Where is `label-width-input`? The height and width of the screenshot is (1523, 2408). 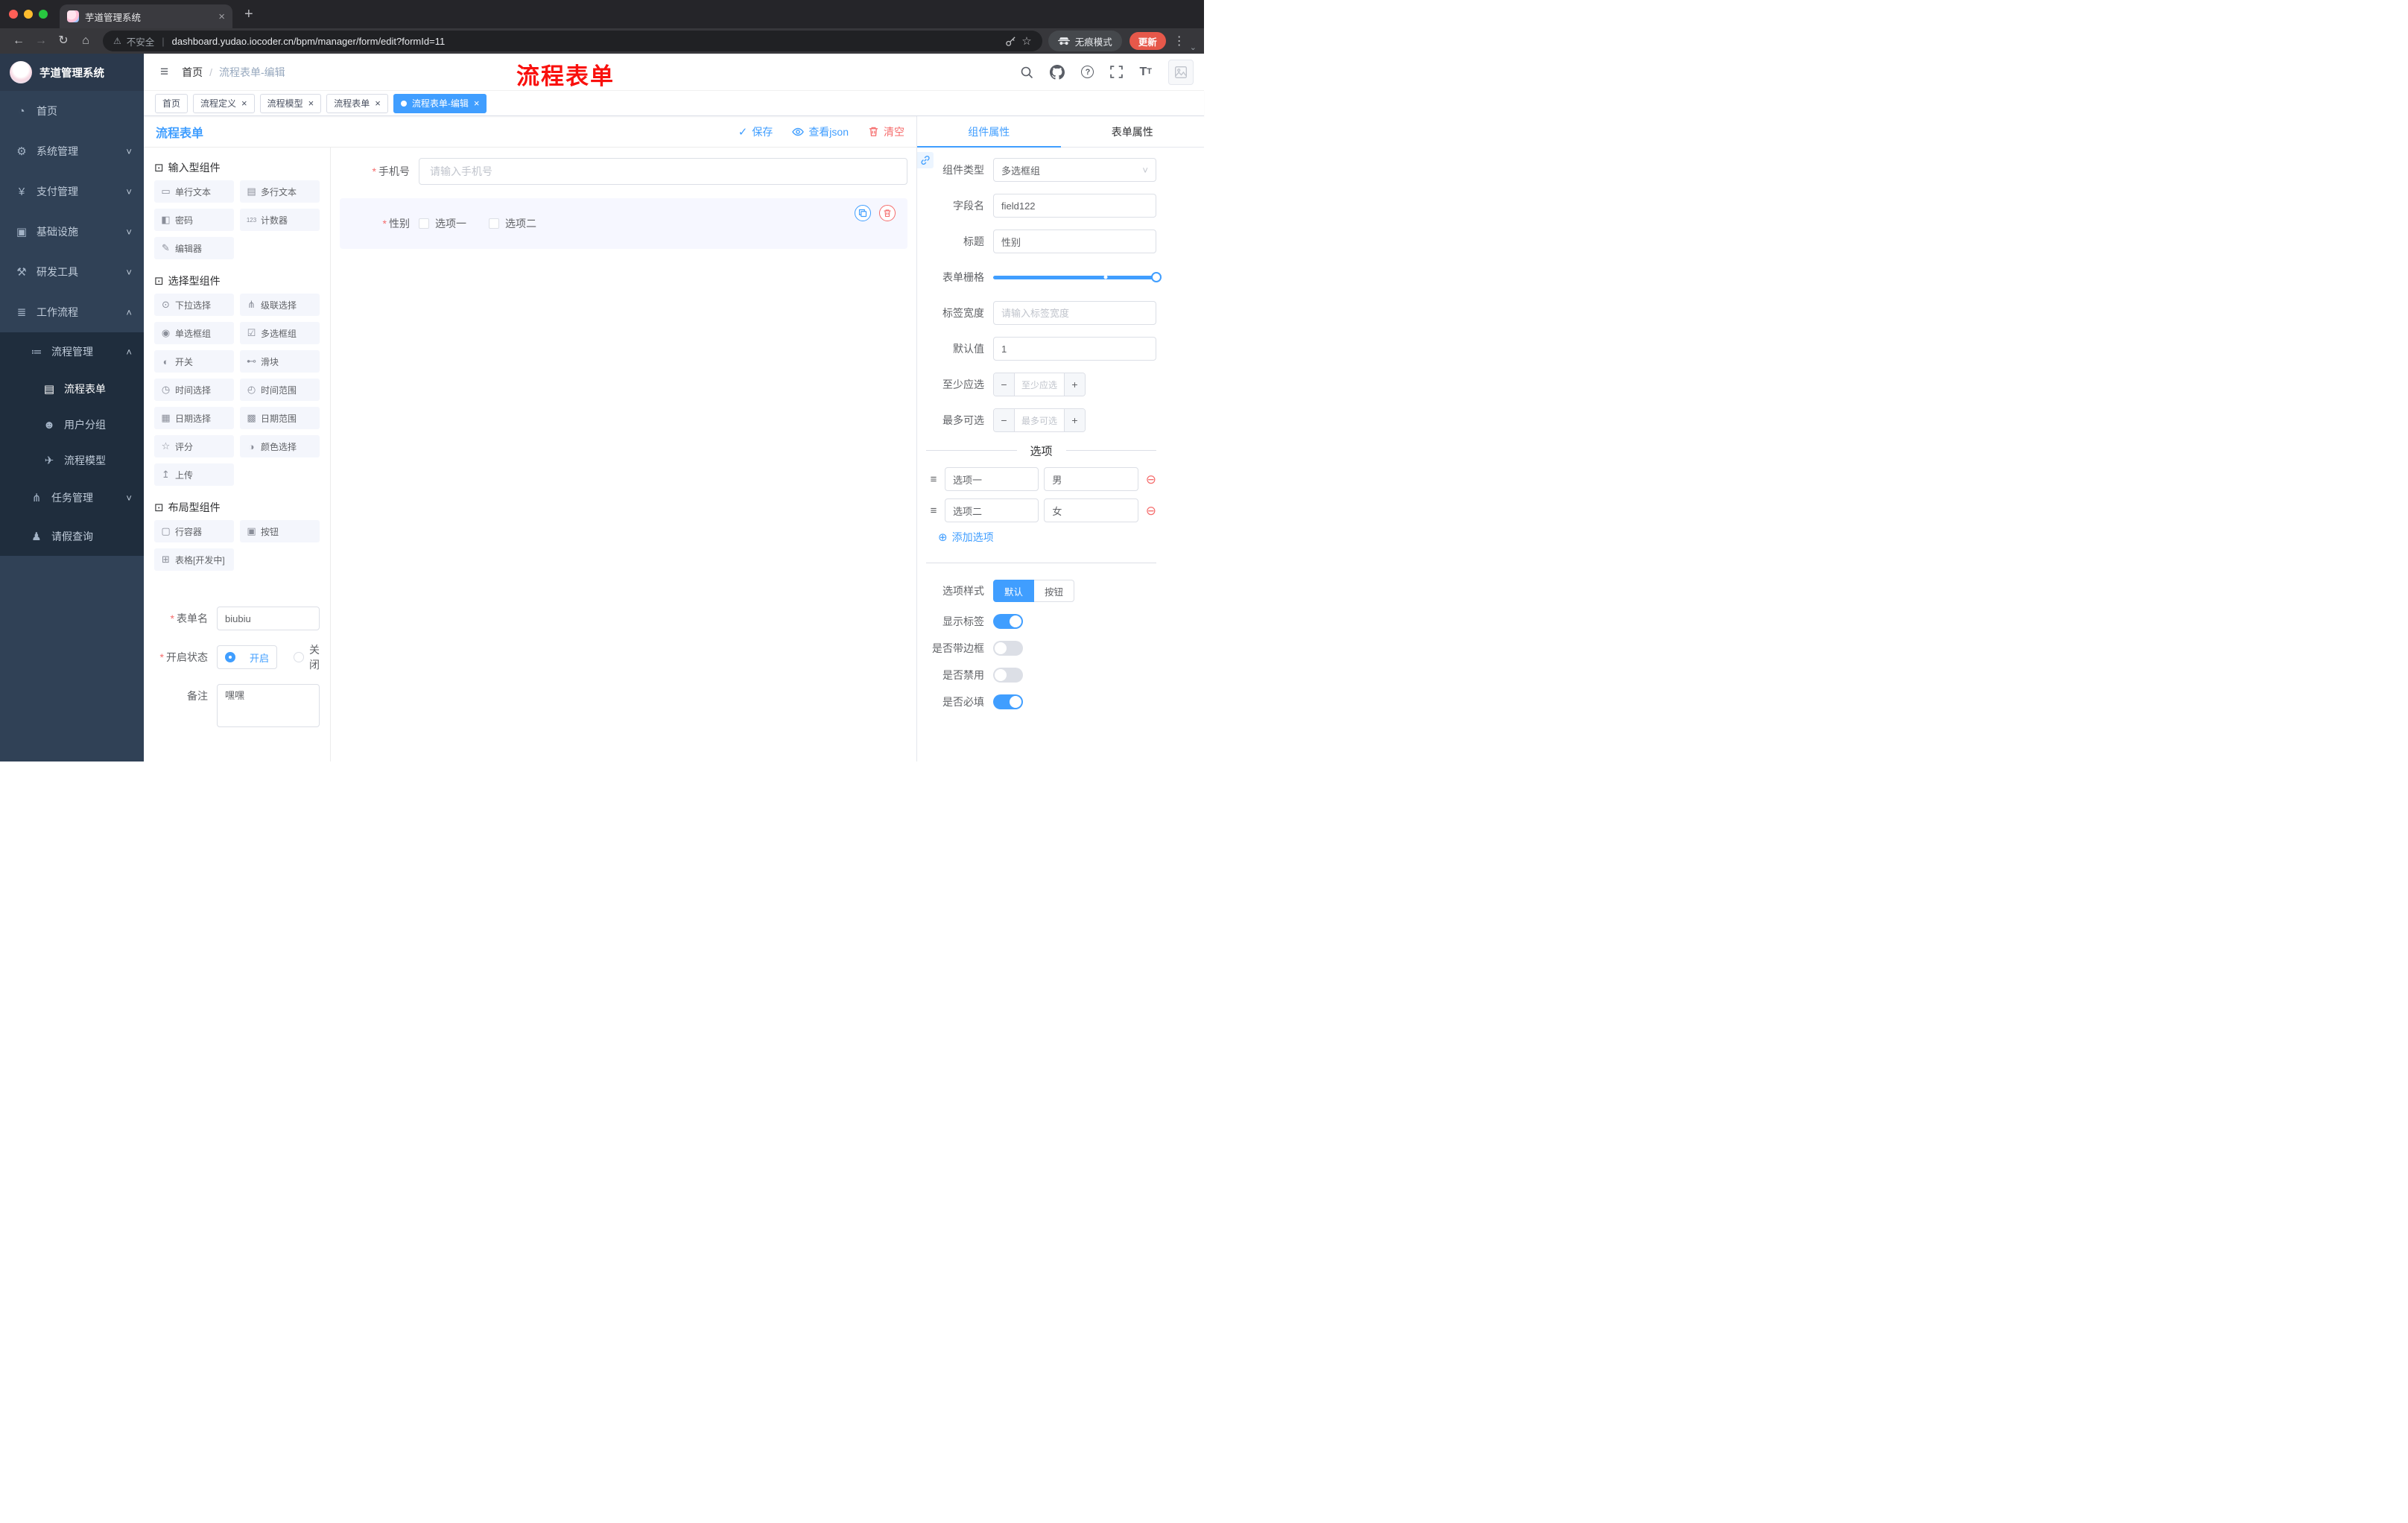 label-width-input is located at coordinates (1074, 313).